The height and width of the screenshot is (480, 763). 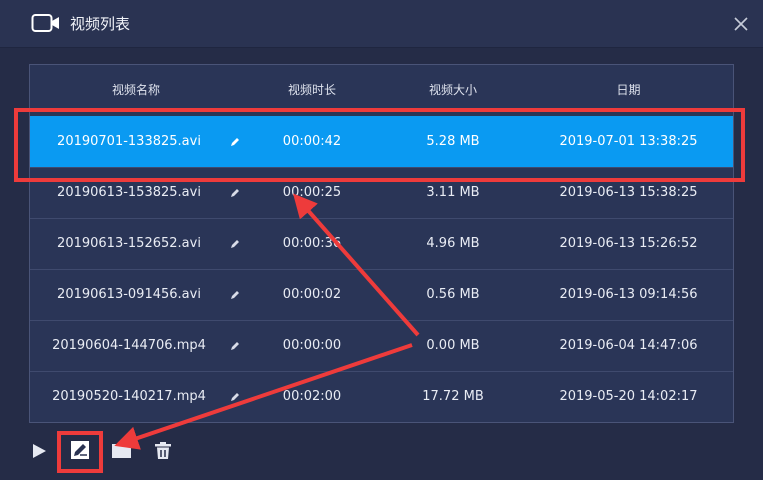 What do you see at coordinates (129, 141) in the screenshot?
I see `video-name-cell: 20190701-133825.avi` at bounding box center [129, 141].